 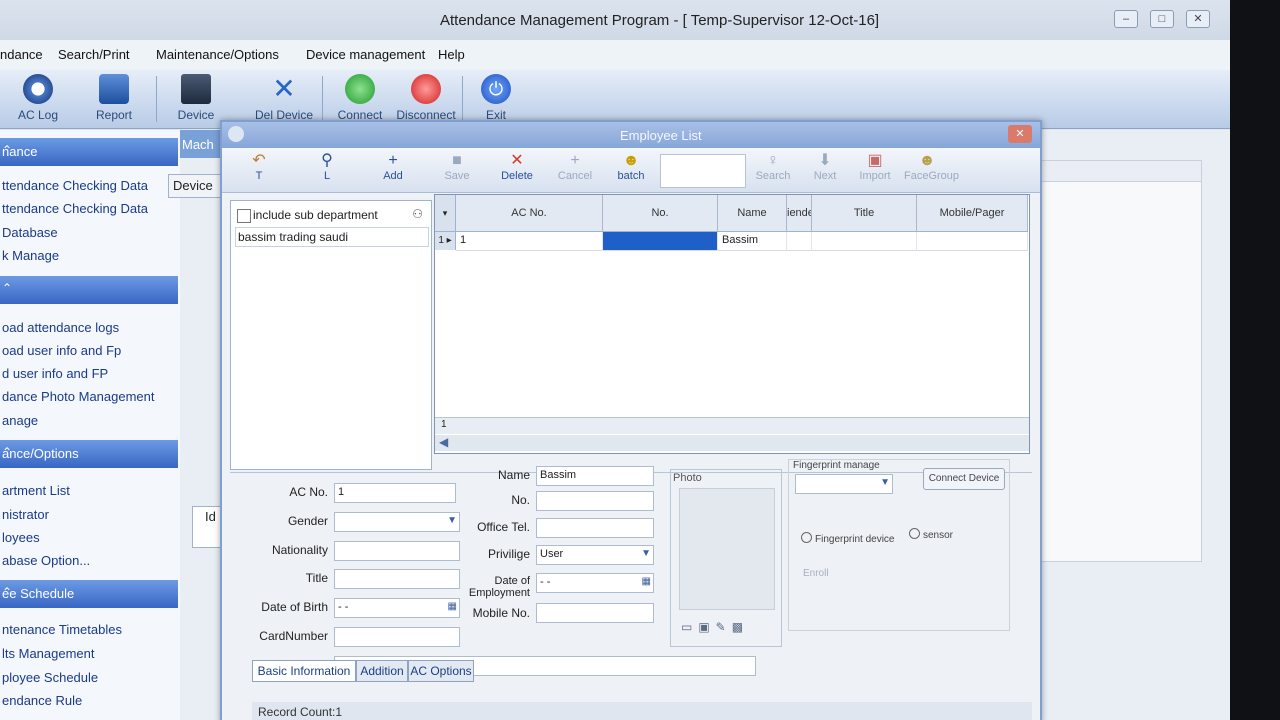 I want to click on close-button: ✕, so click(x=1198, y=19).